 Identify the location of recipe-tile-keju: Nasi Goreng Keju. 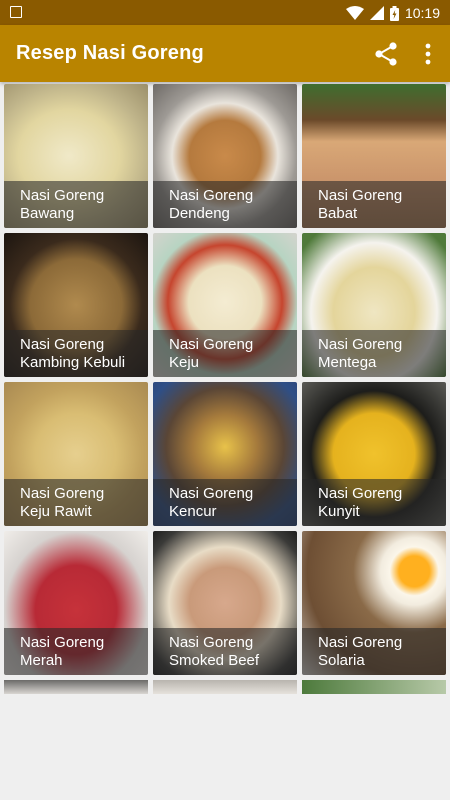
(225, 305).